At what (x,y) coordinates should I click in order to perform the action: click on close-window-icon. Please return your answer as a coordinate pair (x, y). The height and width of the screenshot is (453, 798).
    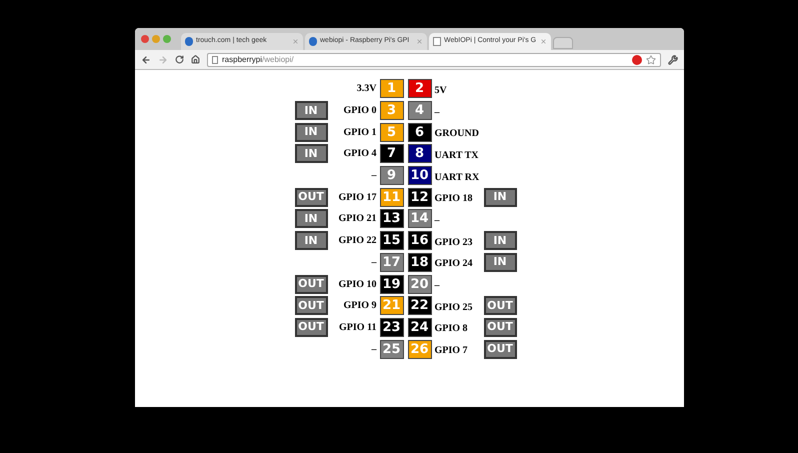
    Looking at the image, I should click on (145, 39).